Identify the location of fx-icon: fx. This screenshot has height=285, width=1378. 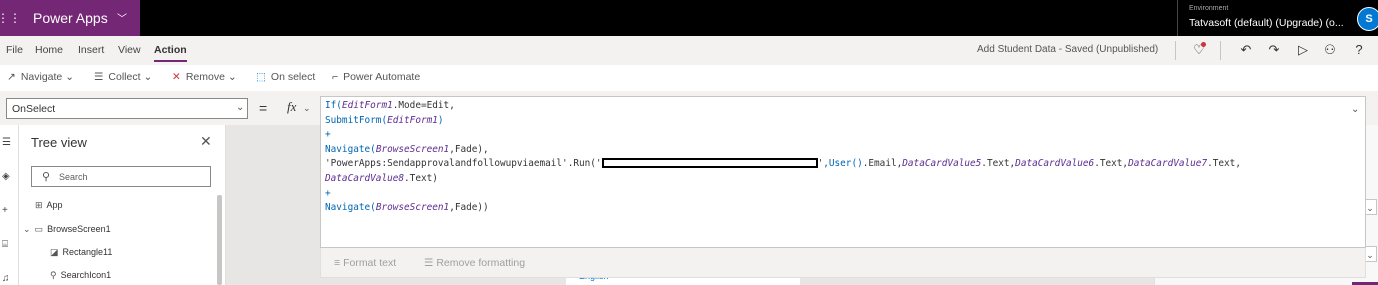
(291, 107).